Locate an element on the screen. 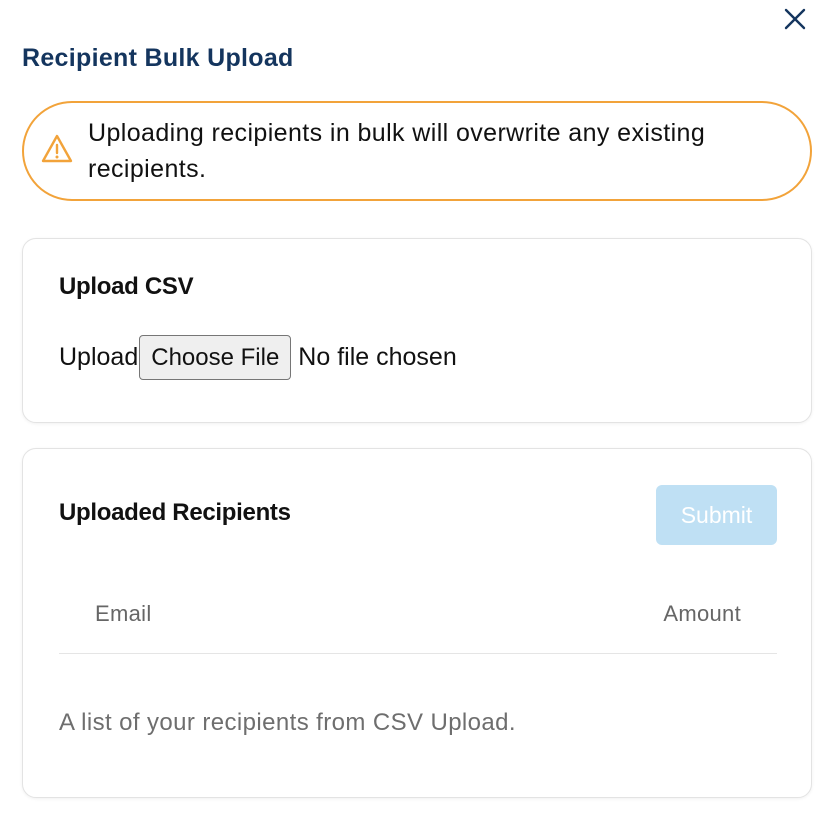 This screenshot has width=828, height=838. close-x-icon is located at coordinates (795, 19).